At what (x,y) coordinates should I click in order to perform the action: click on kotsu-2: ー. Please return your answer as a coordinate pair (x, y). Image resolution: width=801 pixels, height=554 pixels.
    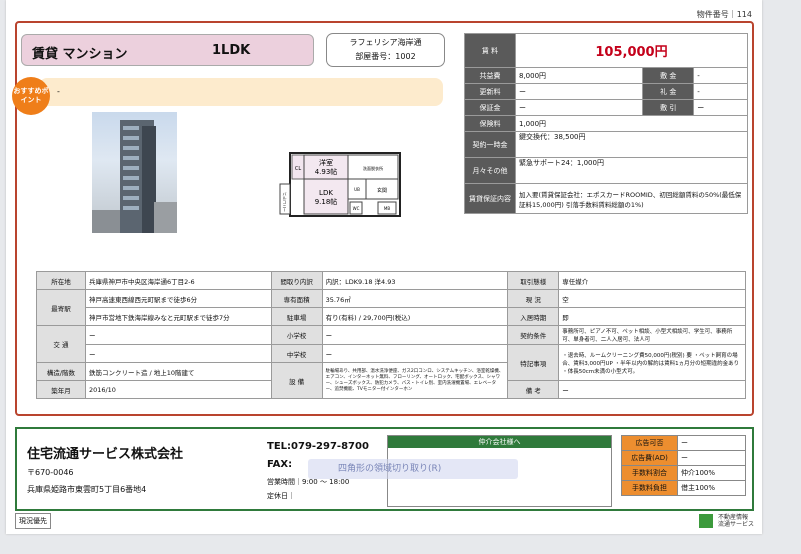
    Looking at the image, I should click on (178, 353).